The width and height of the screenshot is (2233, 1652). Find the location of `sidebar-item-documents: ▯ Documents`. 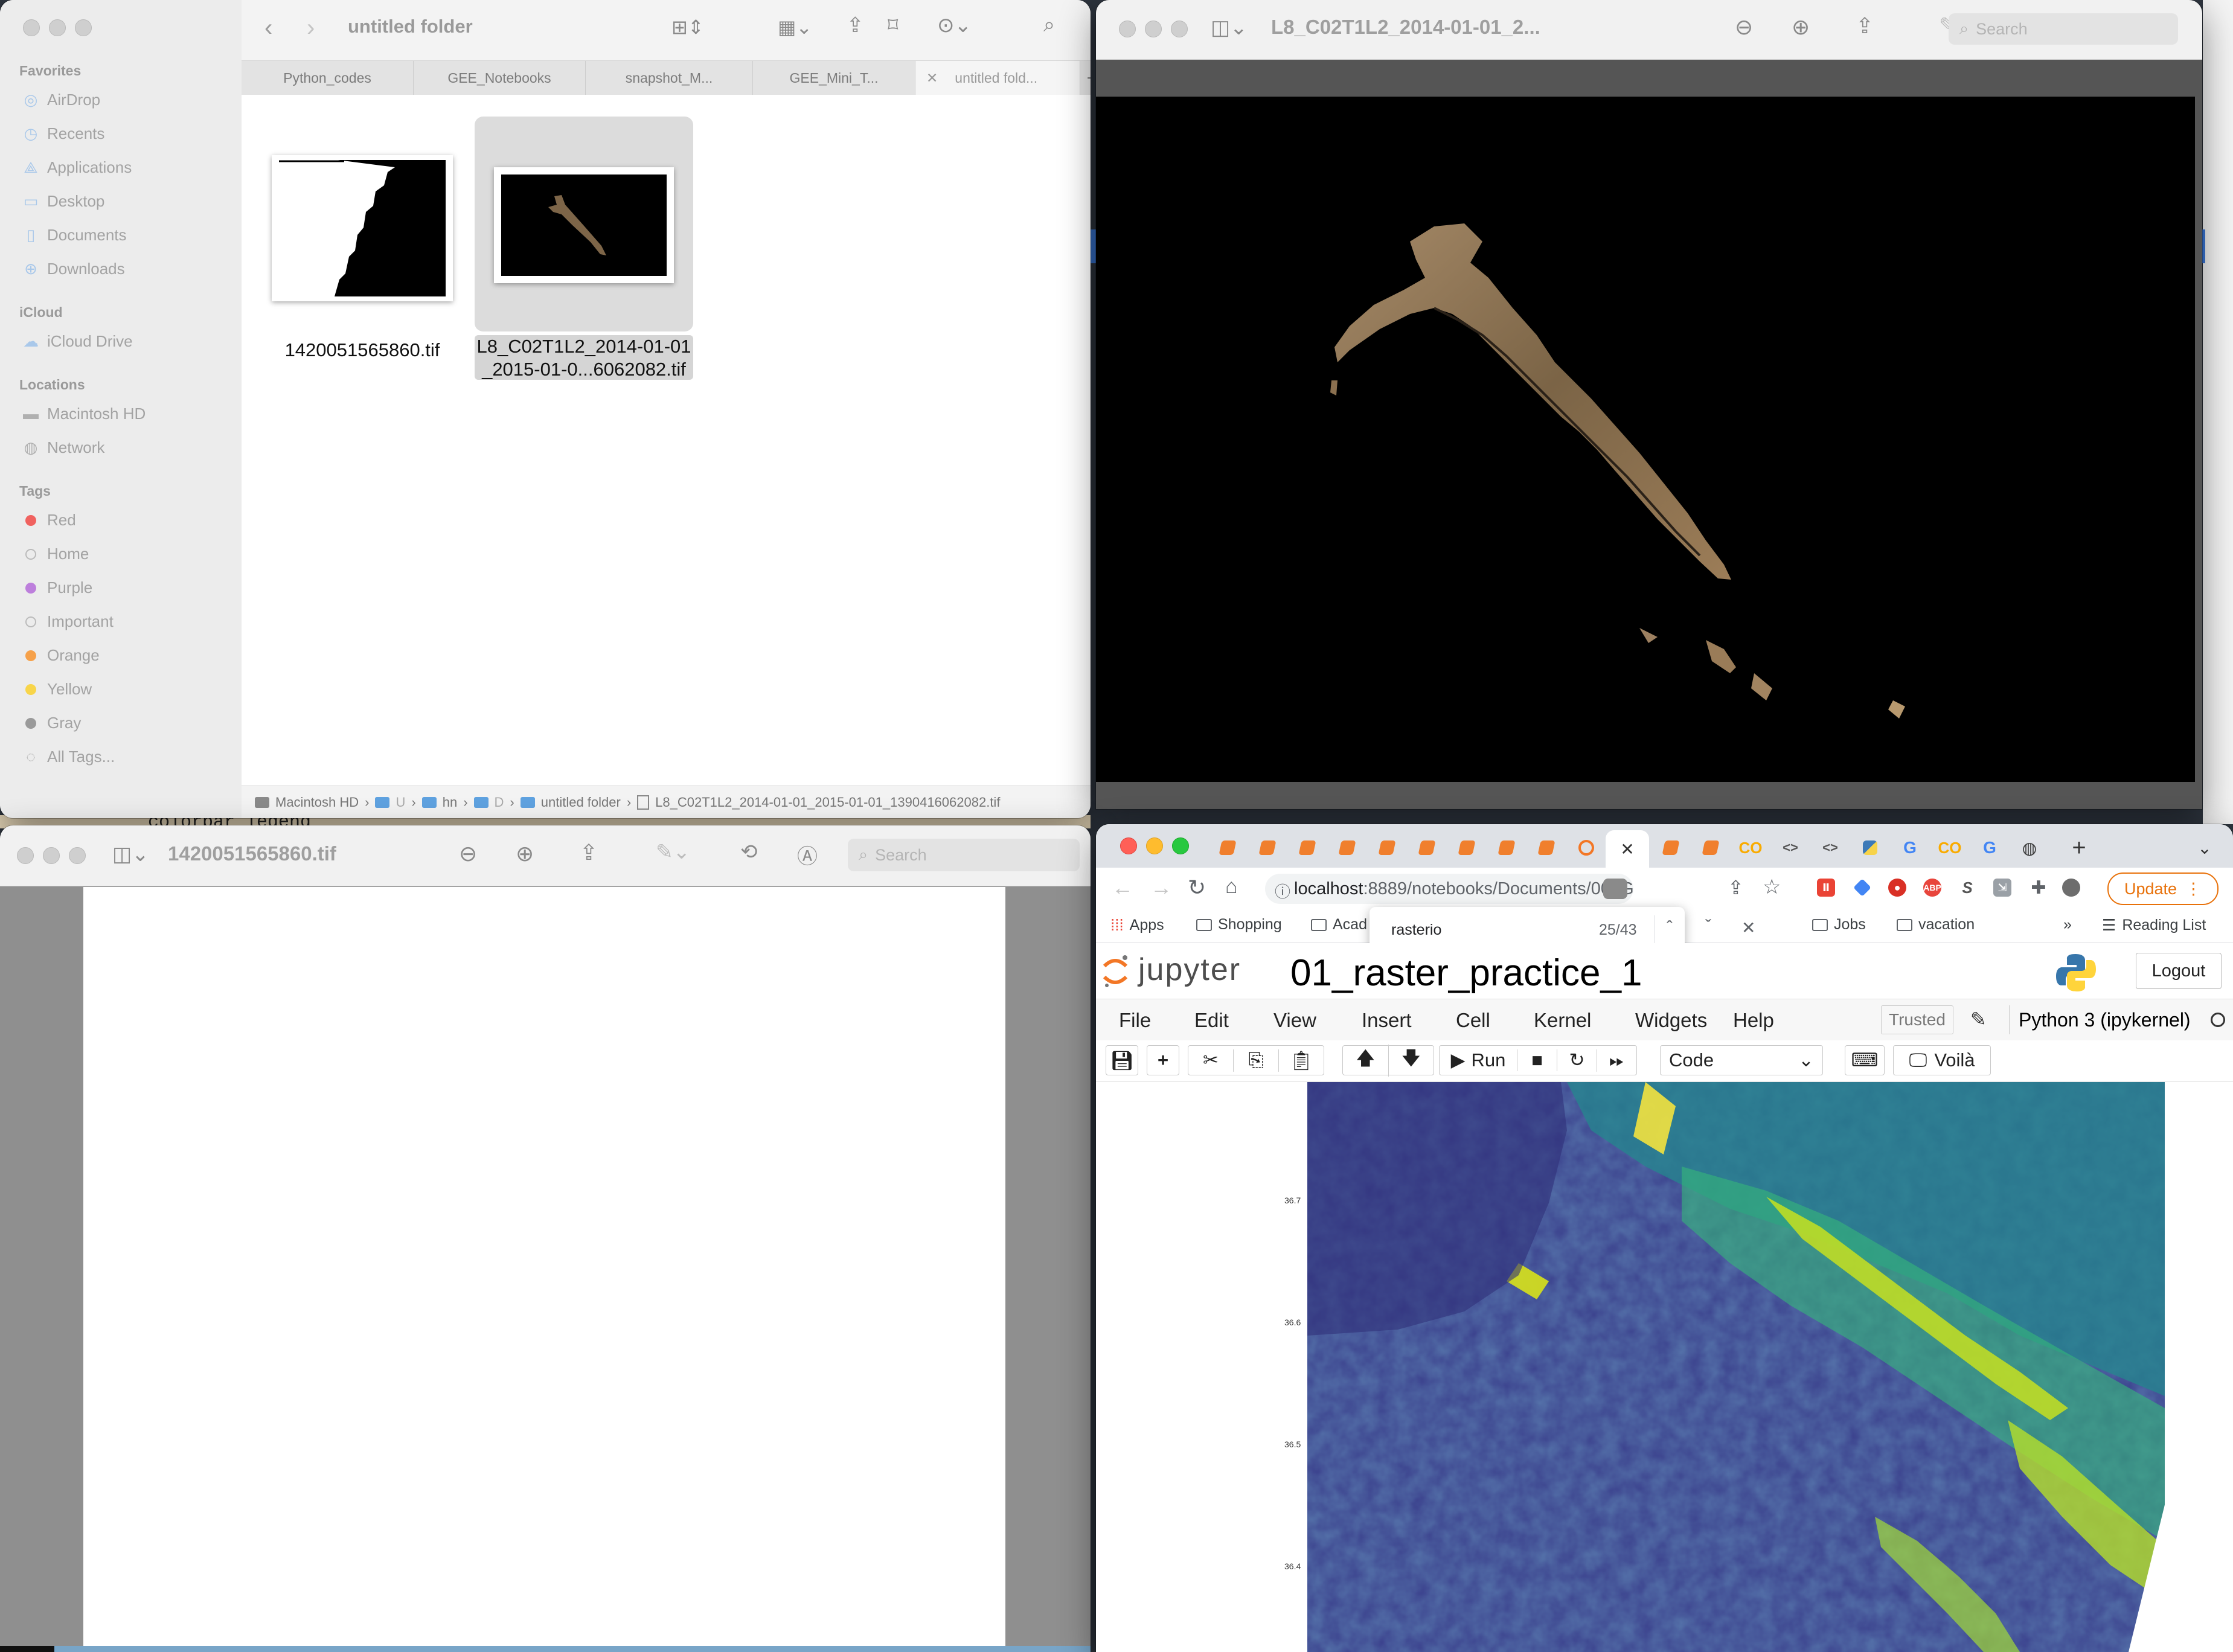

sidebar-item-documents: ▯ Documents is located at coordinates (75, 235).